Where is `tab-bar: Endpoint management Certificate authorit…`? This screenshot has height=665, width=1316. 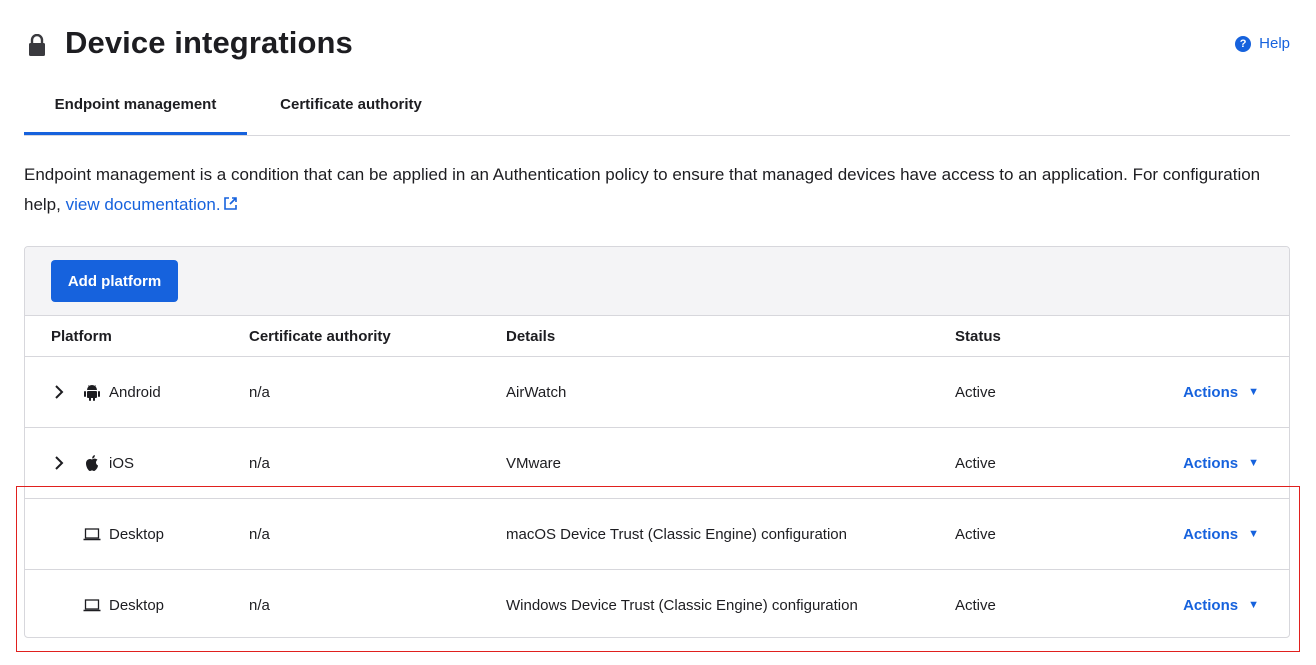
tab-bar: Endpoint management Certificate authorit… is located at coordinates (657, 110).